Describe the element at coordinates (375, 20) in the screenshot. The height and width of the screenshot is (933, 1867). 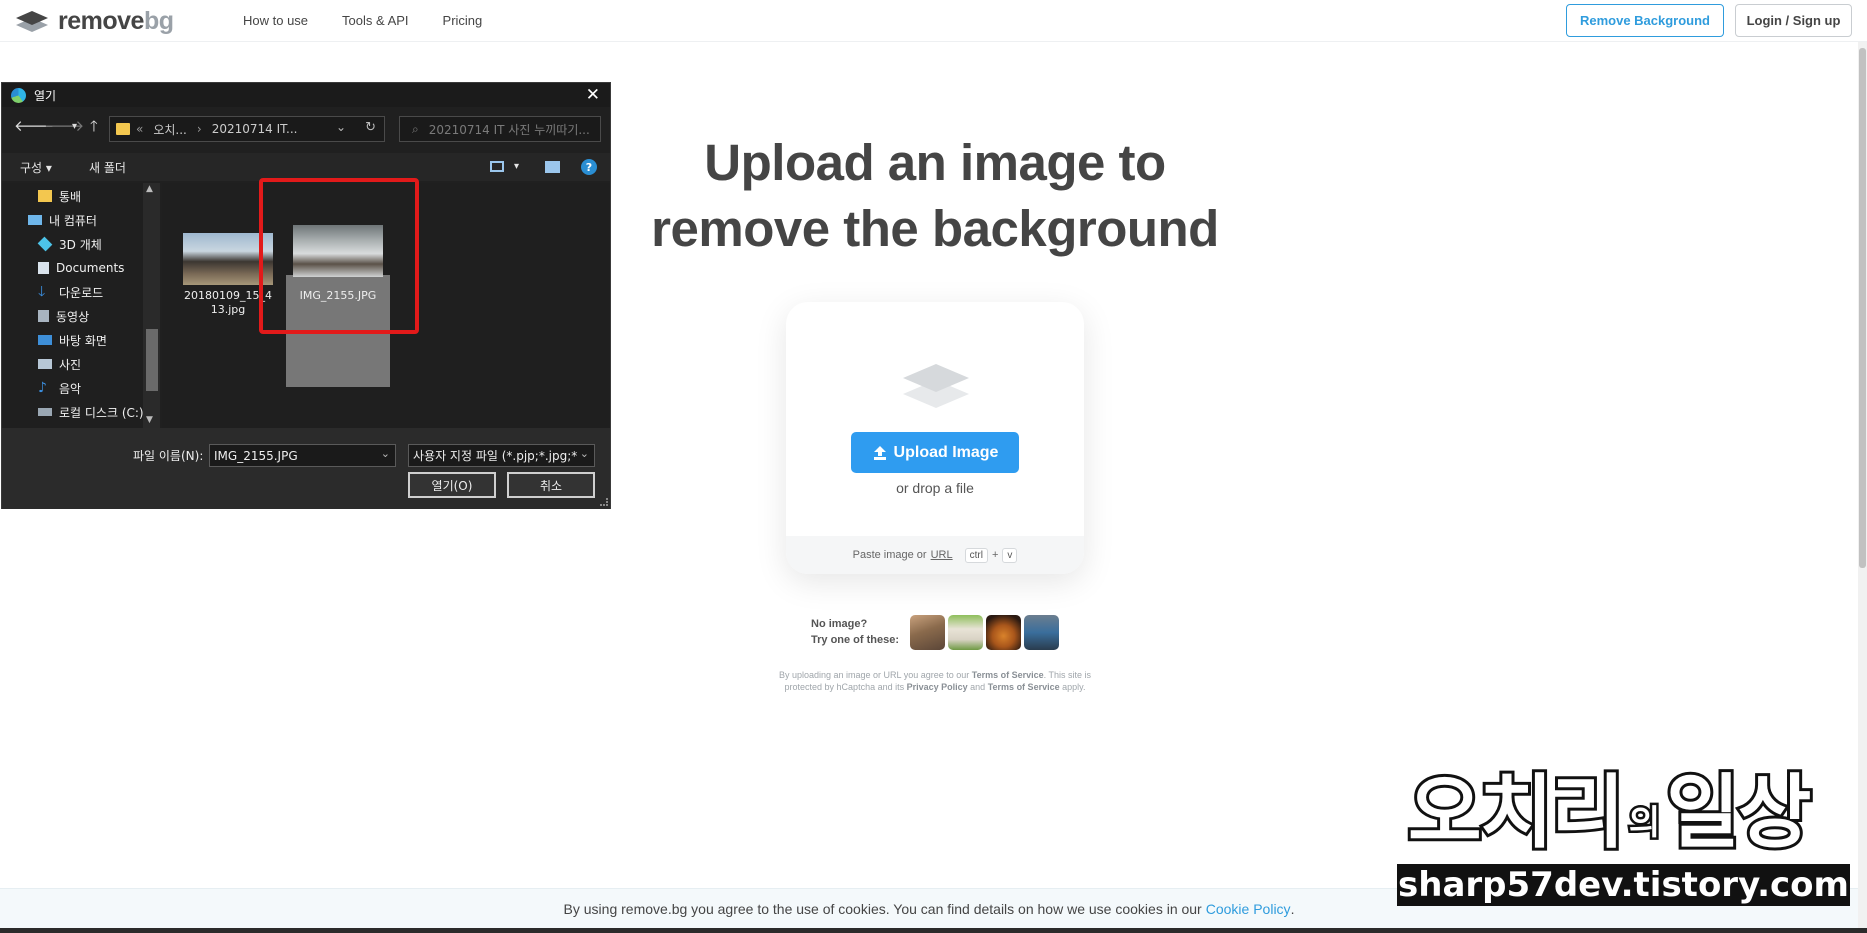
I see `nav-tools-api: Tools & API` at that location.